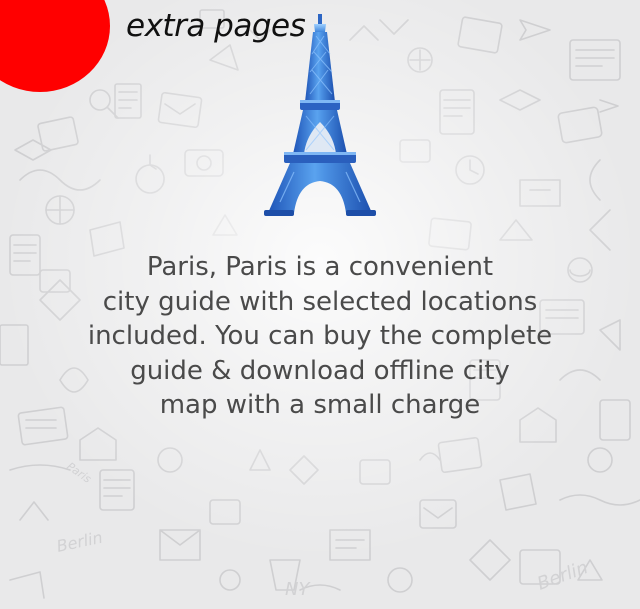  Describe the element at coordinates (320, 370) in the screenshot. I see `description-line: guide & download offline city` at that location.